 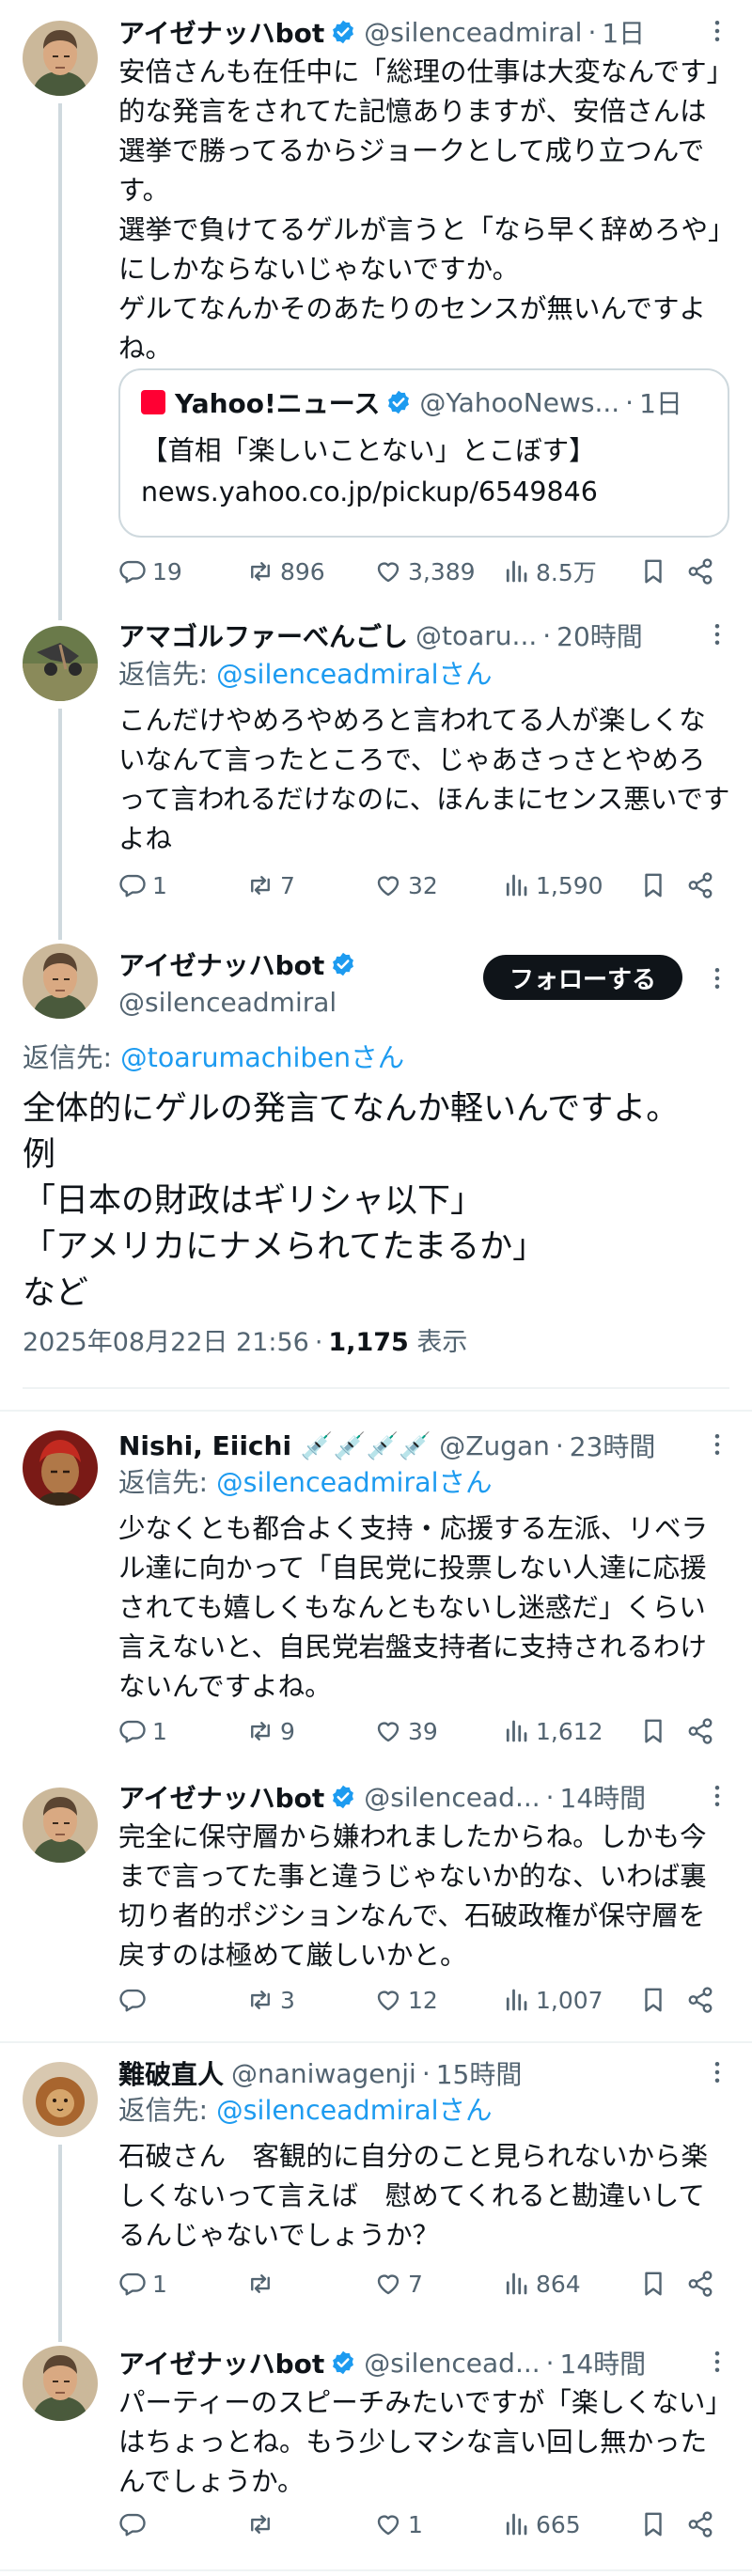 I want to click on like-button: 1, so click(x=438, y=2524).